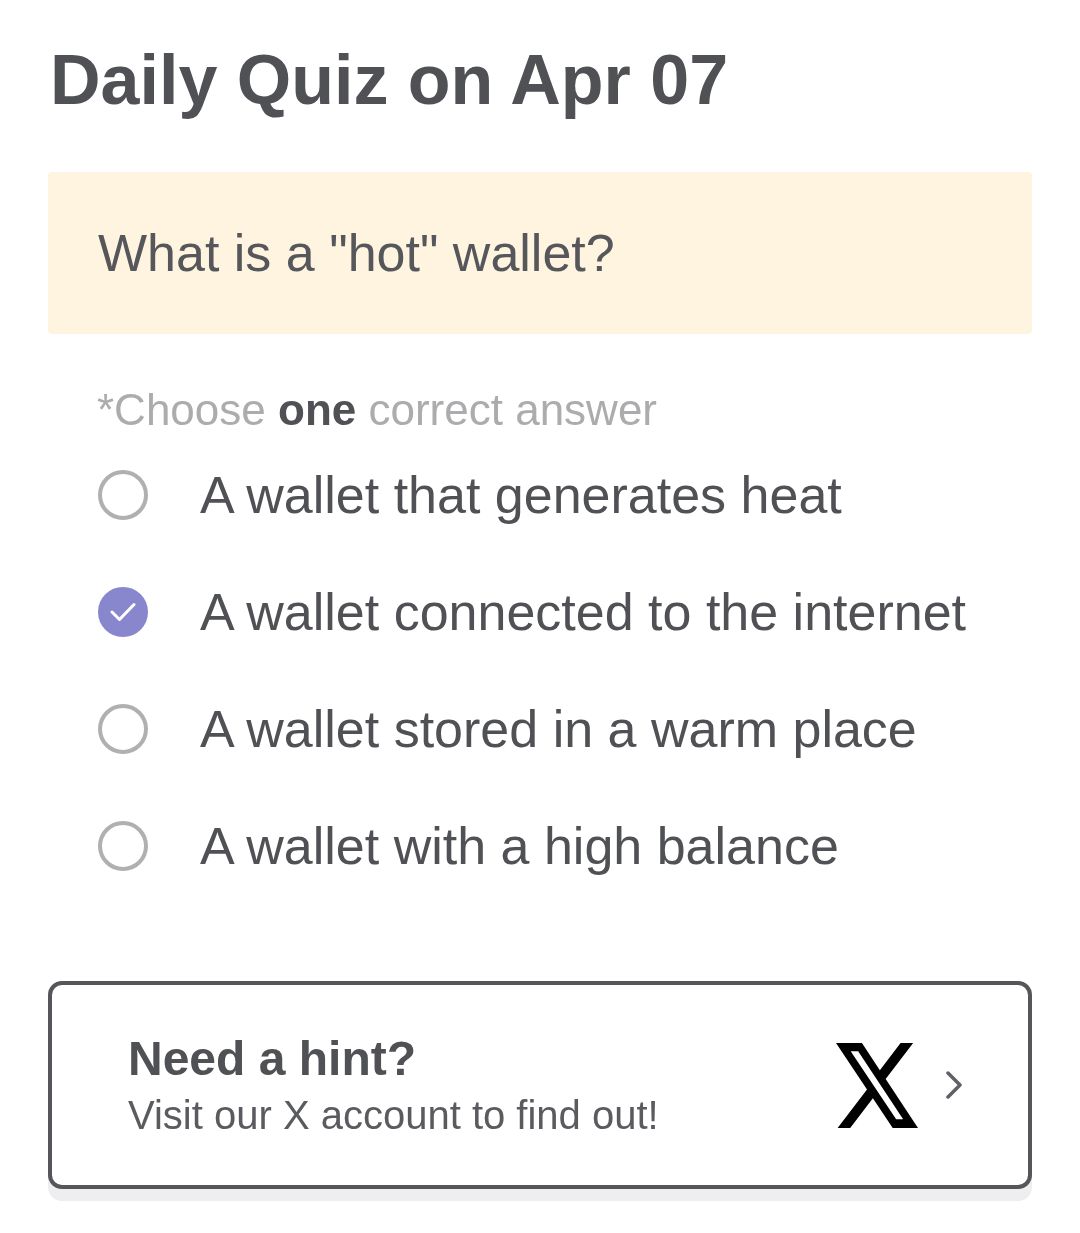  Describe the element at coordinates (356, 253) in the screenshot. I see `question-text: What is a "hot" wallet?` at that location.